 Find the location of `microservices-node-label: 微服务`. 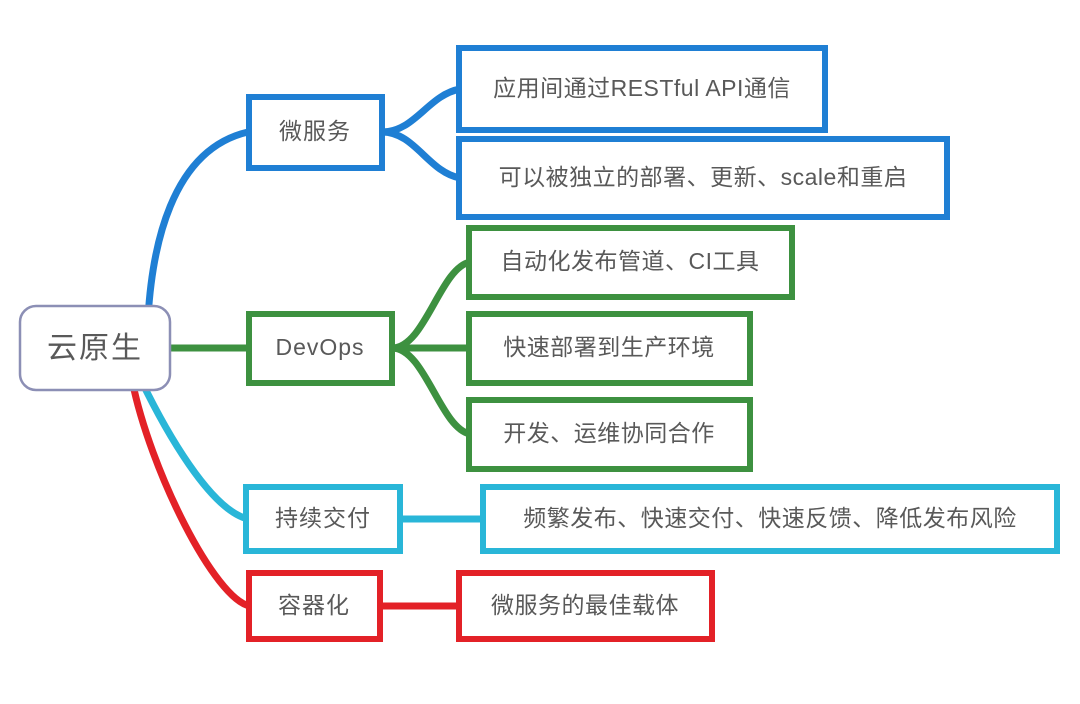

microservices-node-label: 微服务 is located at coordinates (315, 131).